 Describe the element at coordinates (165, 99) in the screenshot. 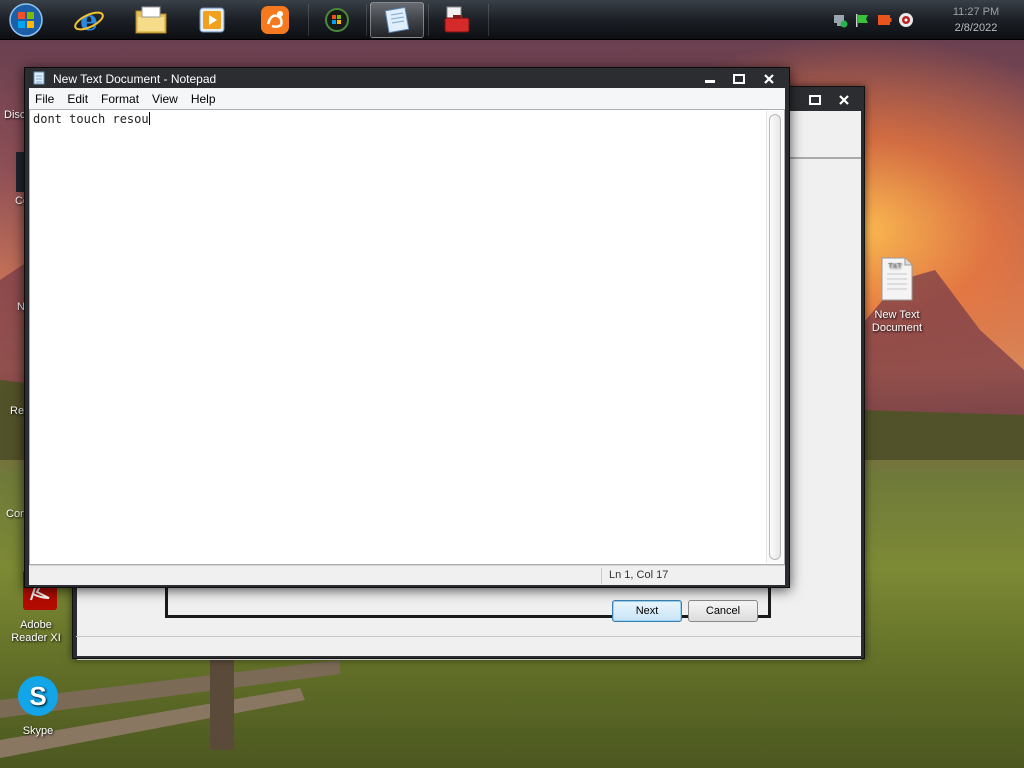

I see `menu-view: View` at that location.